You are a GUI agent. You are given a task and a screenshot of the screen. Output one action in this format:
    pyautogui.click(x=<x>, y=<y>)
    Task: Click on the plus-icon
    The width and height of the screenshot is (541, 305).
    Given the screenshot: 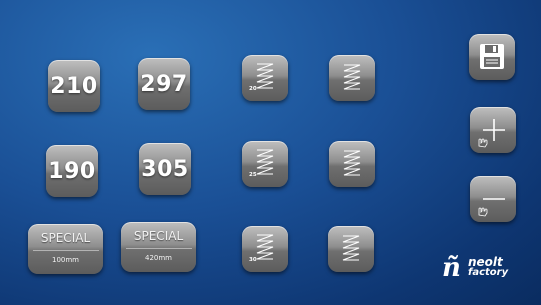 What is the action you would take?
    pyautogui.click(x=491, y=133)
    